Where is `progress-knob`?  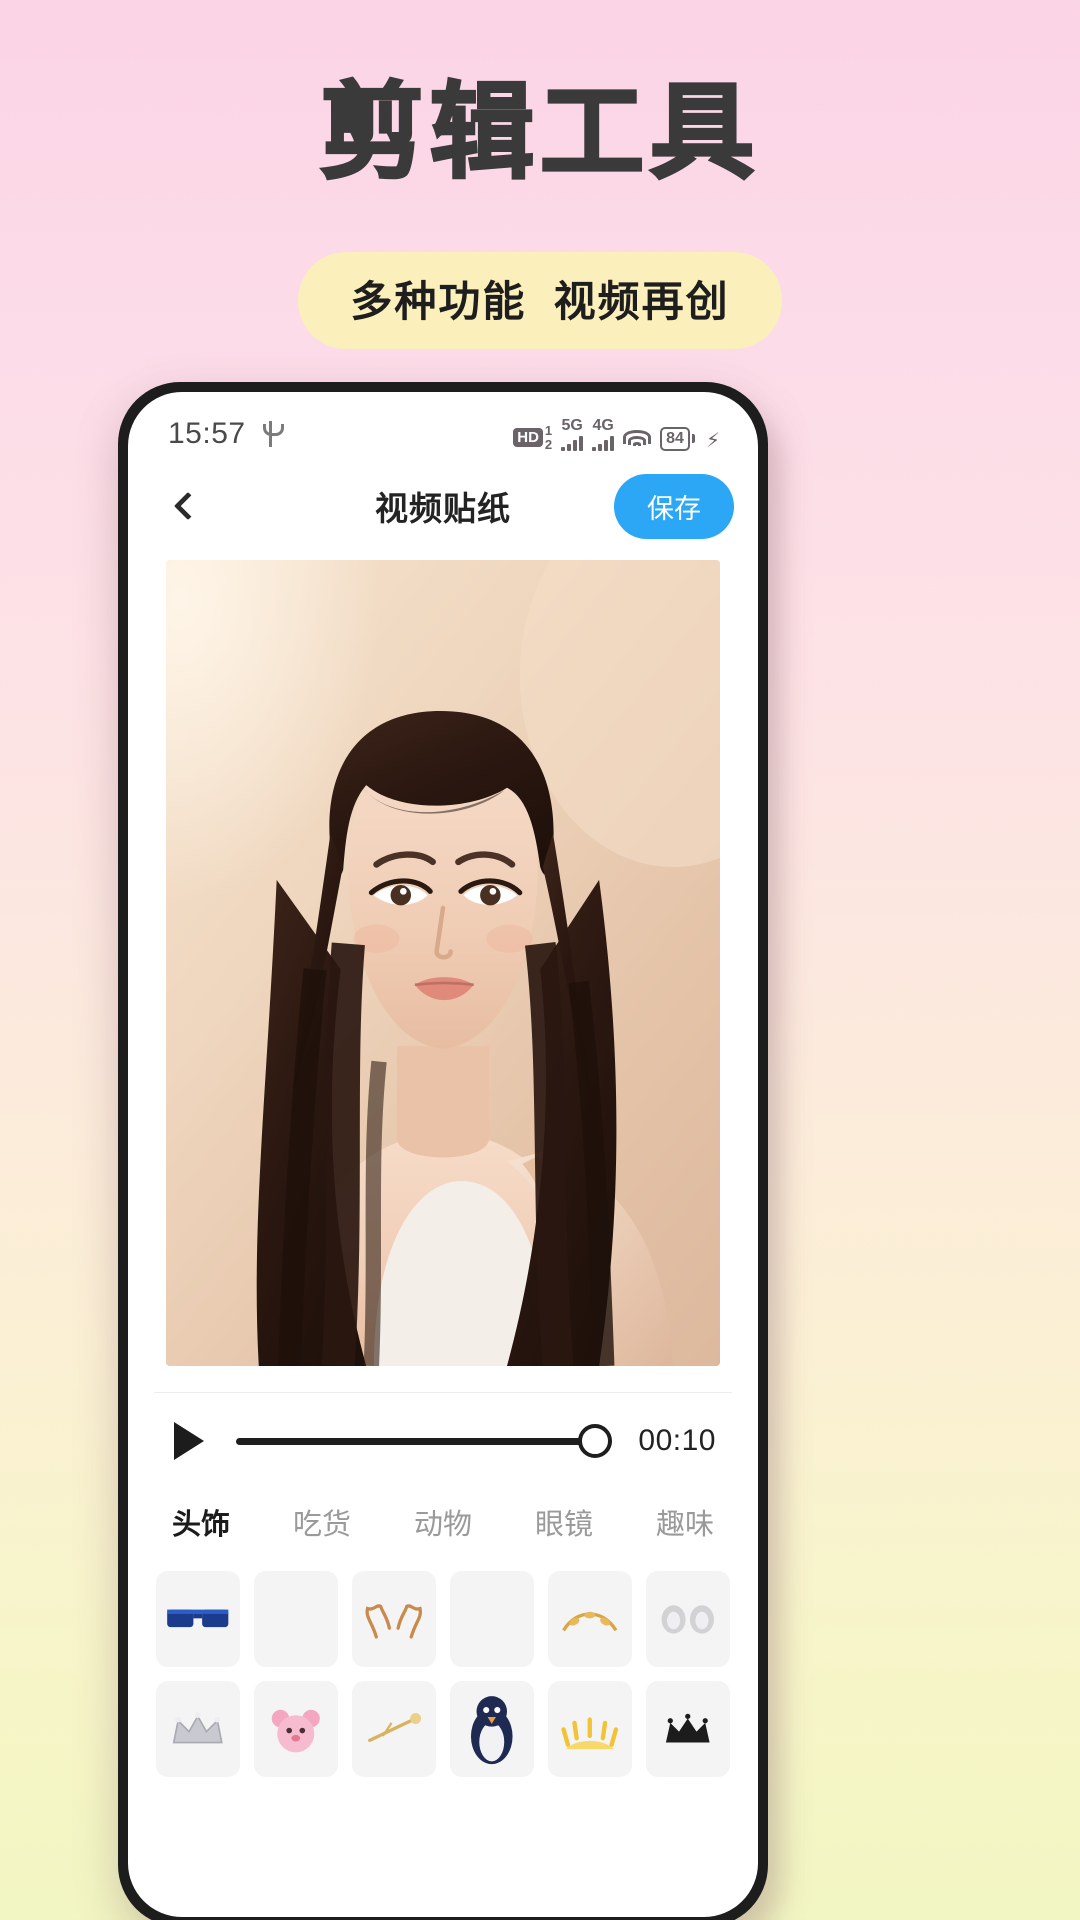
progress-knob is located at coordinates (595, 1441).